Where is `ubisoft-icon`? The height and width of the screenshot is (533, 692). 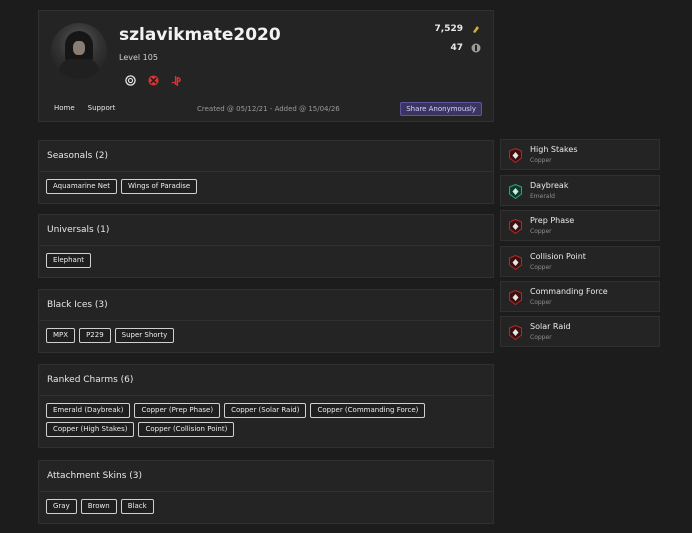
ubisoft-icon is located at coordinates (130, 80).